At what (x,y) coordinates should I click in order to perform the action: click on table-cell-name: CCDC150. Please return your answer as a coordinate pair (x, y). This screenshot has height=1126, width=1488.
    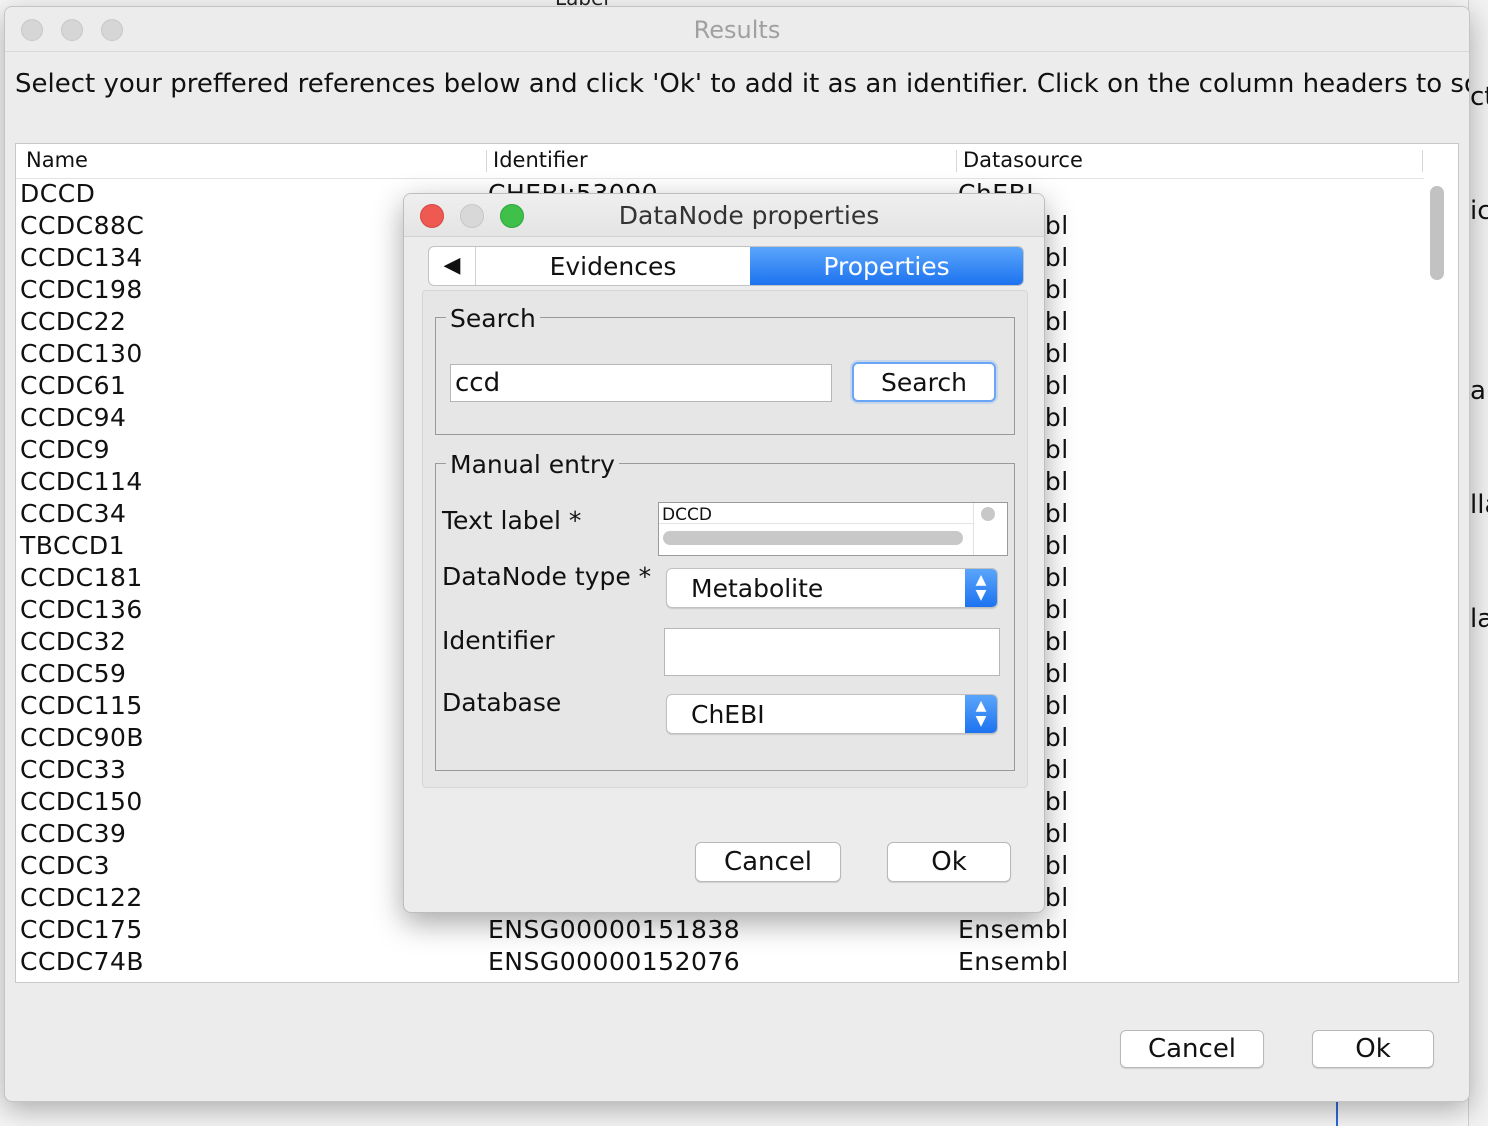
    Looking at the image, I should click on (81, 801).